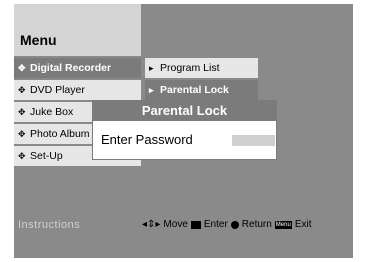 Image resolution: width=367 pixels, height=262 pixels. I want to click on submenu-item-label: Parental Lock, so click(194, 90).